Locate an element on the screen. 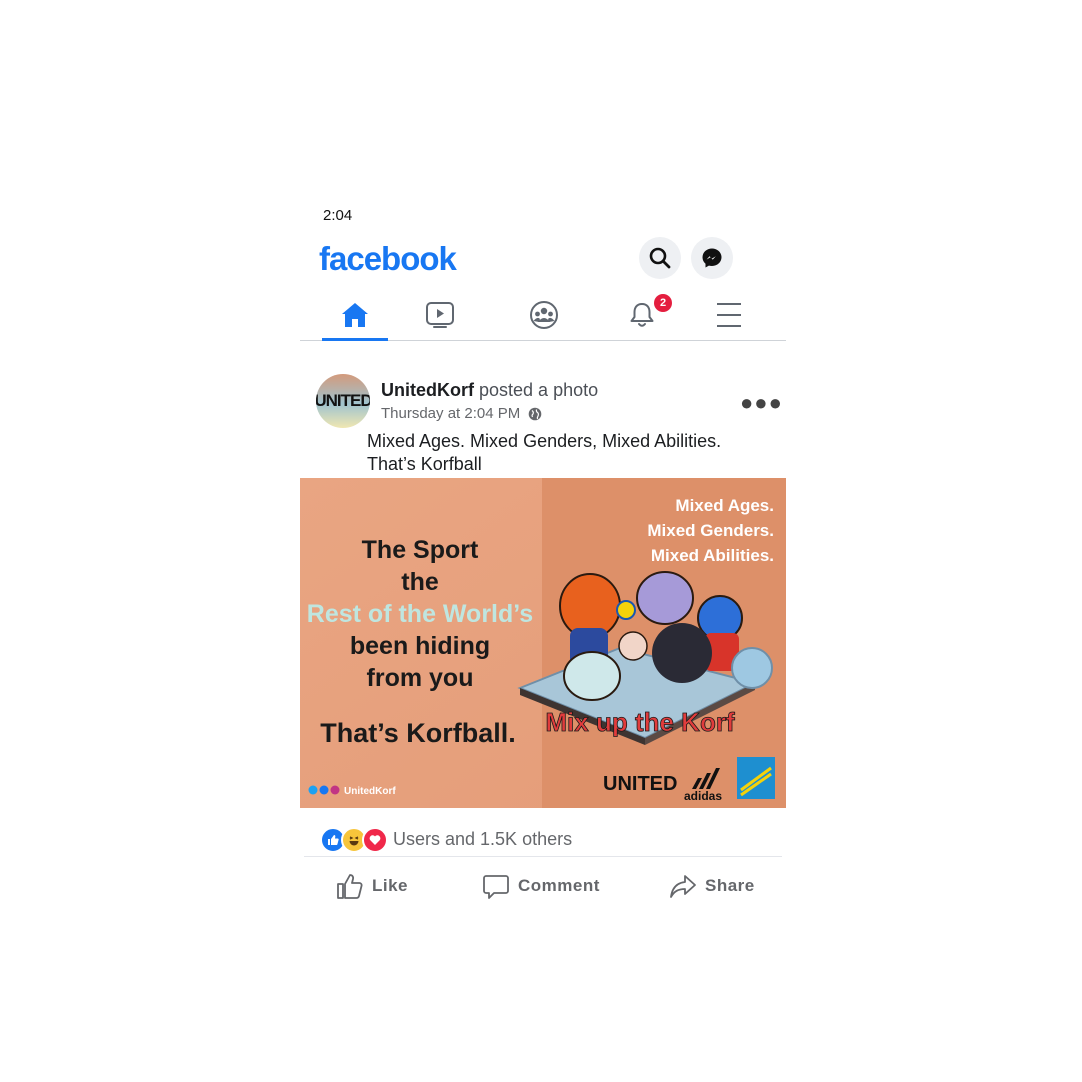  post-timestamp: Thursday at 2:04 PM is located at coordinates (450, 413).